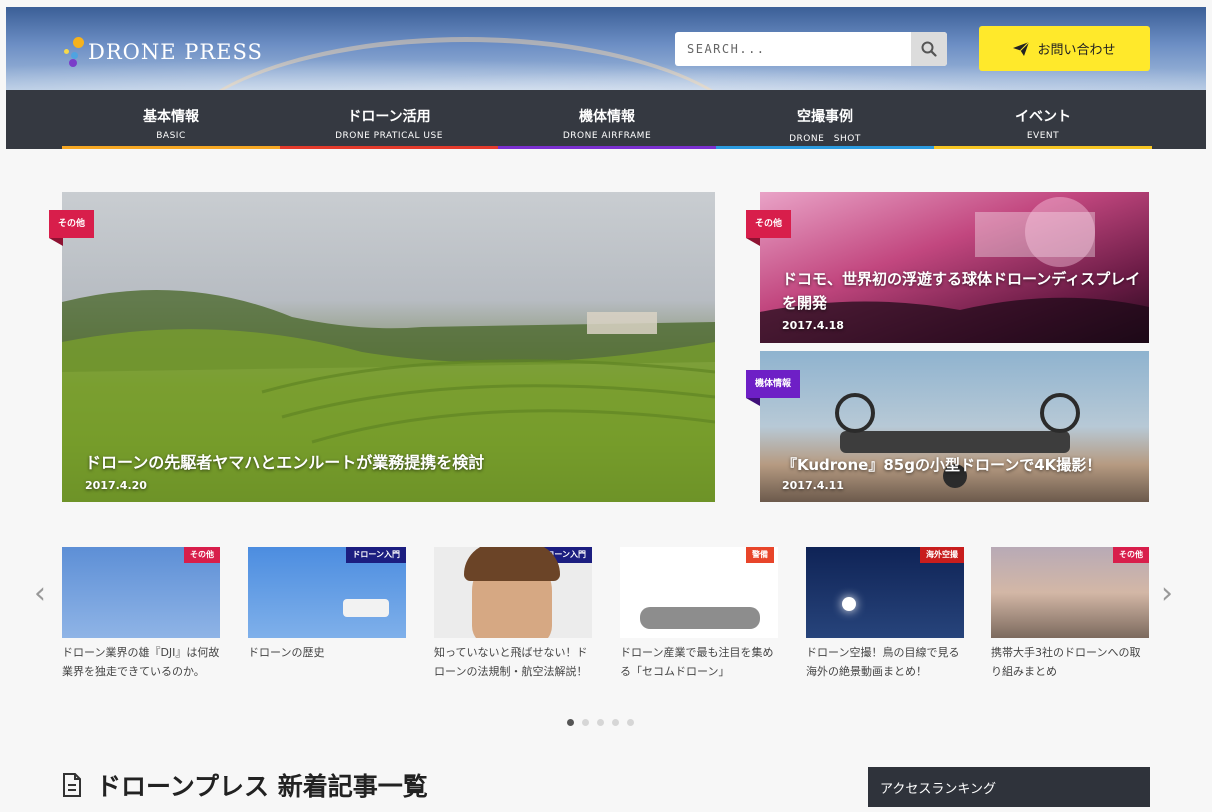 This screenshot has width=1212, height=812. What do you see at coordinates (171, 117) in the screenshot?
I see `nav-label-jp: 基本情報` at bounding box center [171, 117].